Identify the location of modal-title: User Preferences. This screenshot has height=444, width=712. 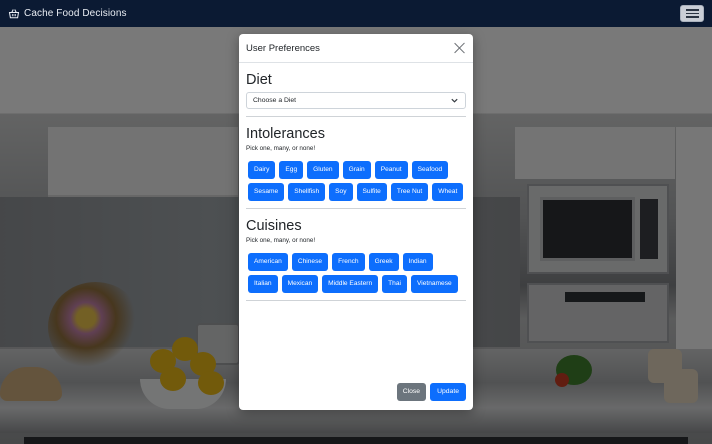
(283, 48).